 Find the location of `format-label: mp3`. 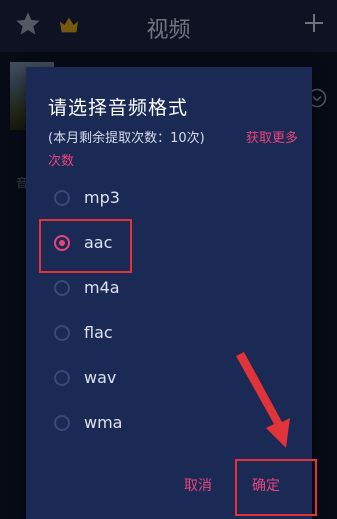

format-label: mp3 is located at coordinates (102, 197).